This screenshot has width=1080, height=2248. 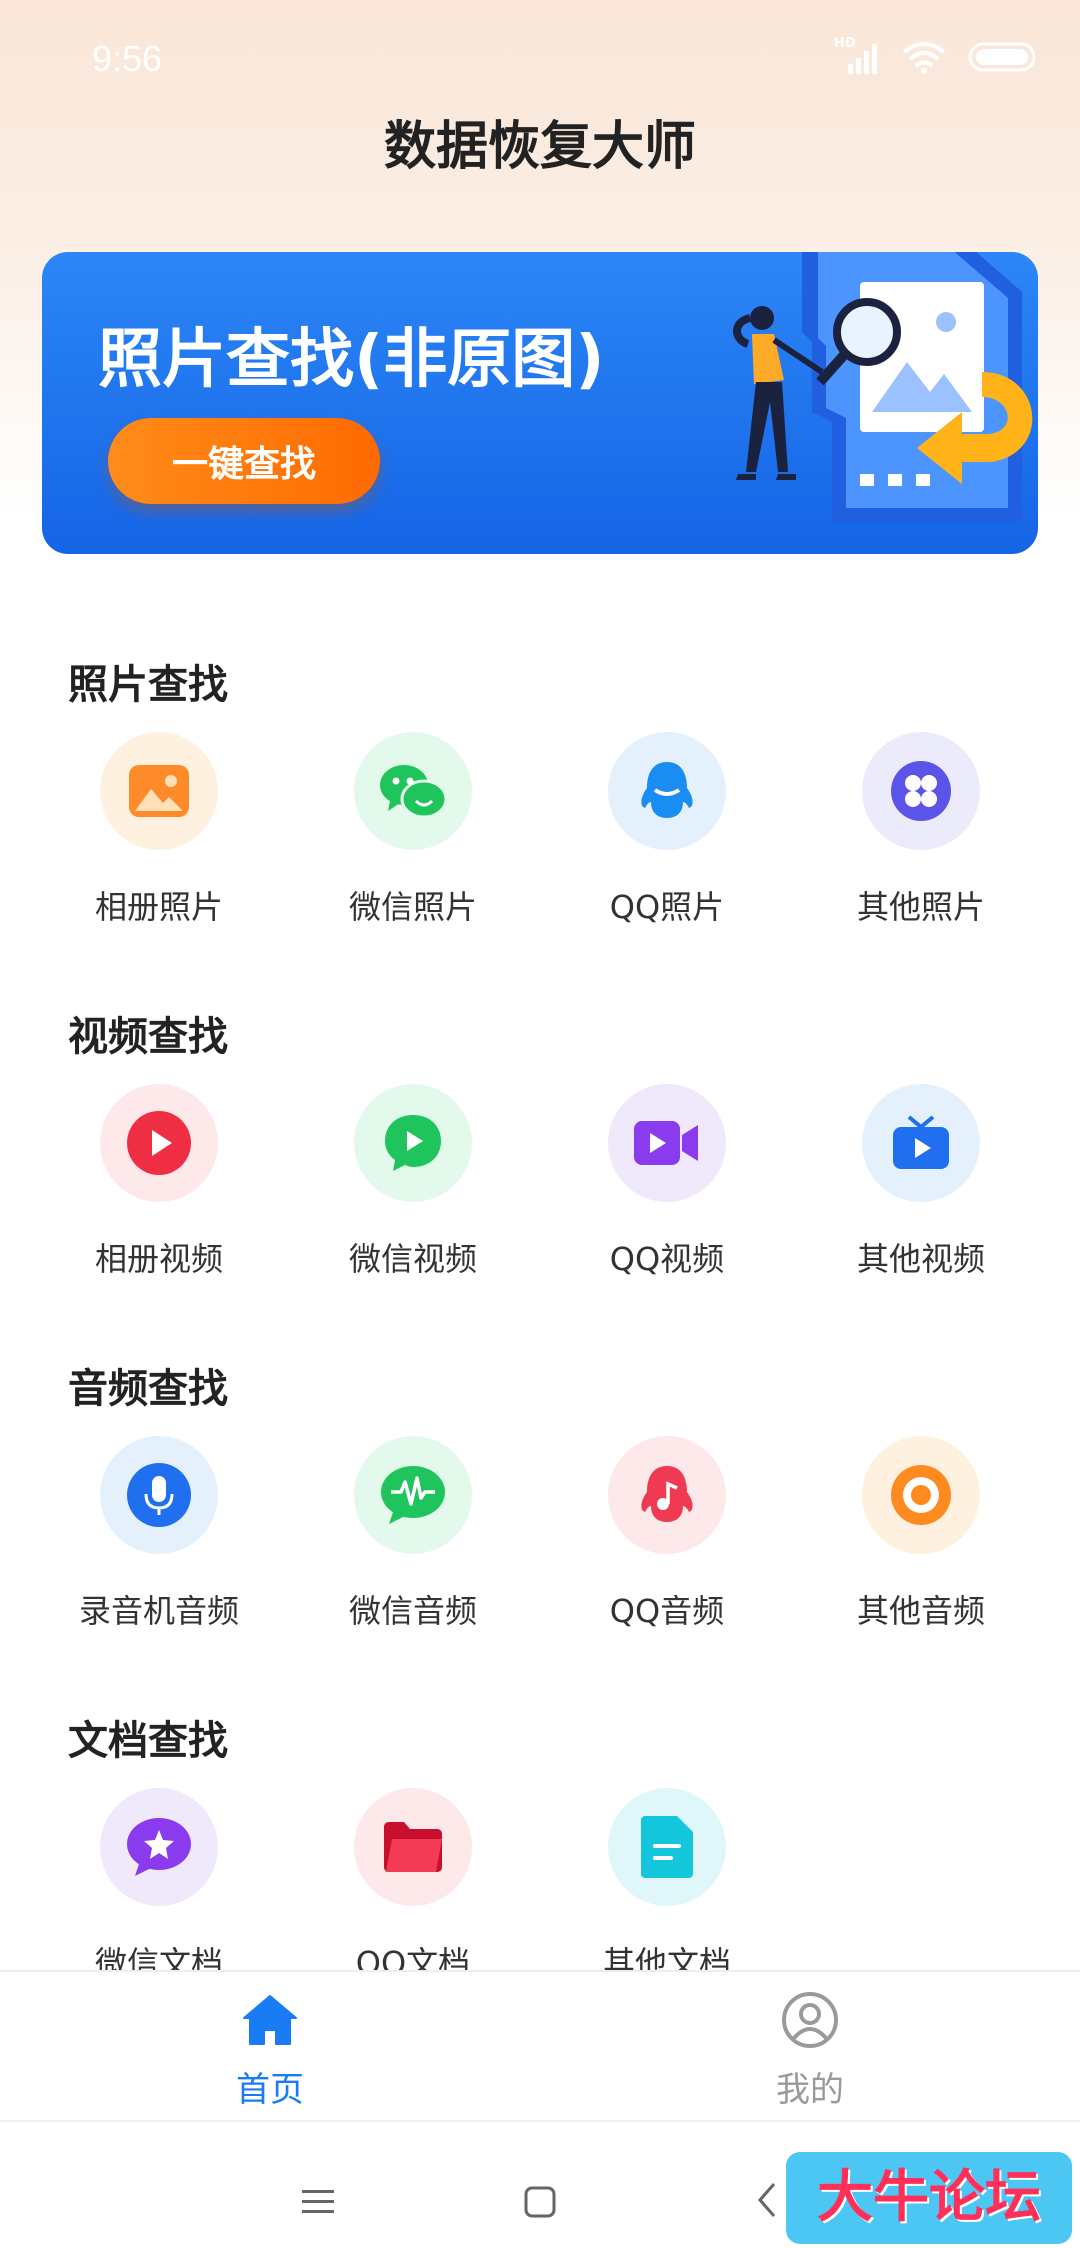 What do you see at coordinates (857, 56) in the screenshot?
I see `signal-icon: HD` at bounding box center [857, 56].